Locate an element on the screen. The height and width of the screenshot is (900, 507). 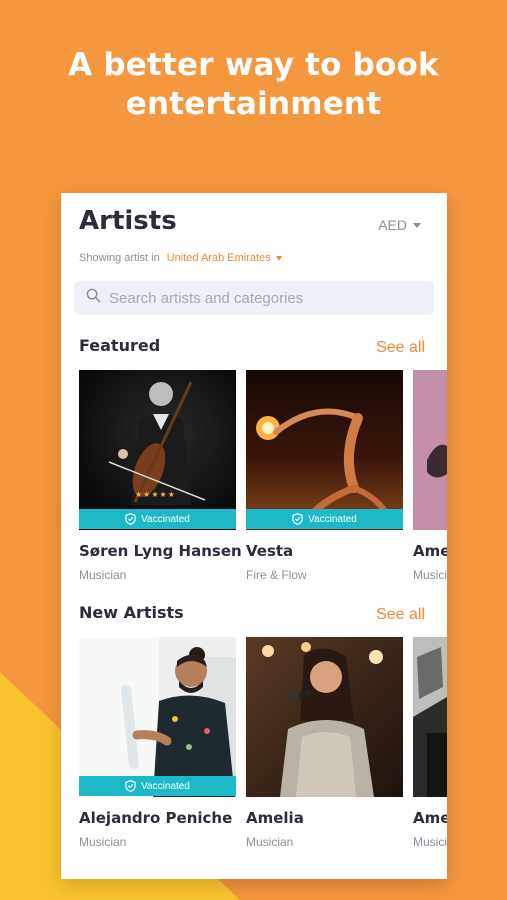
artist-name: Søren Lyng Hansen is located at coordinates (160, 551).